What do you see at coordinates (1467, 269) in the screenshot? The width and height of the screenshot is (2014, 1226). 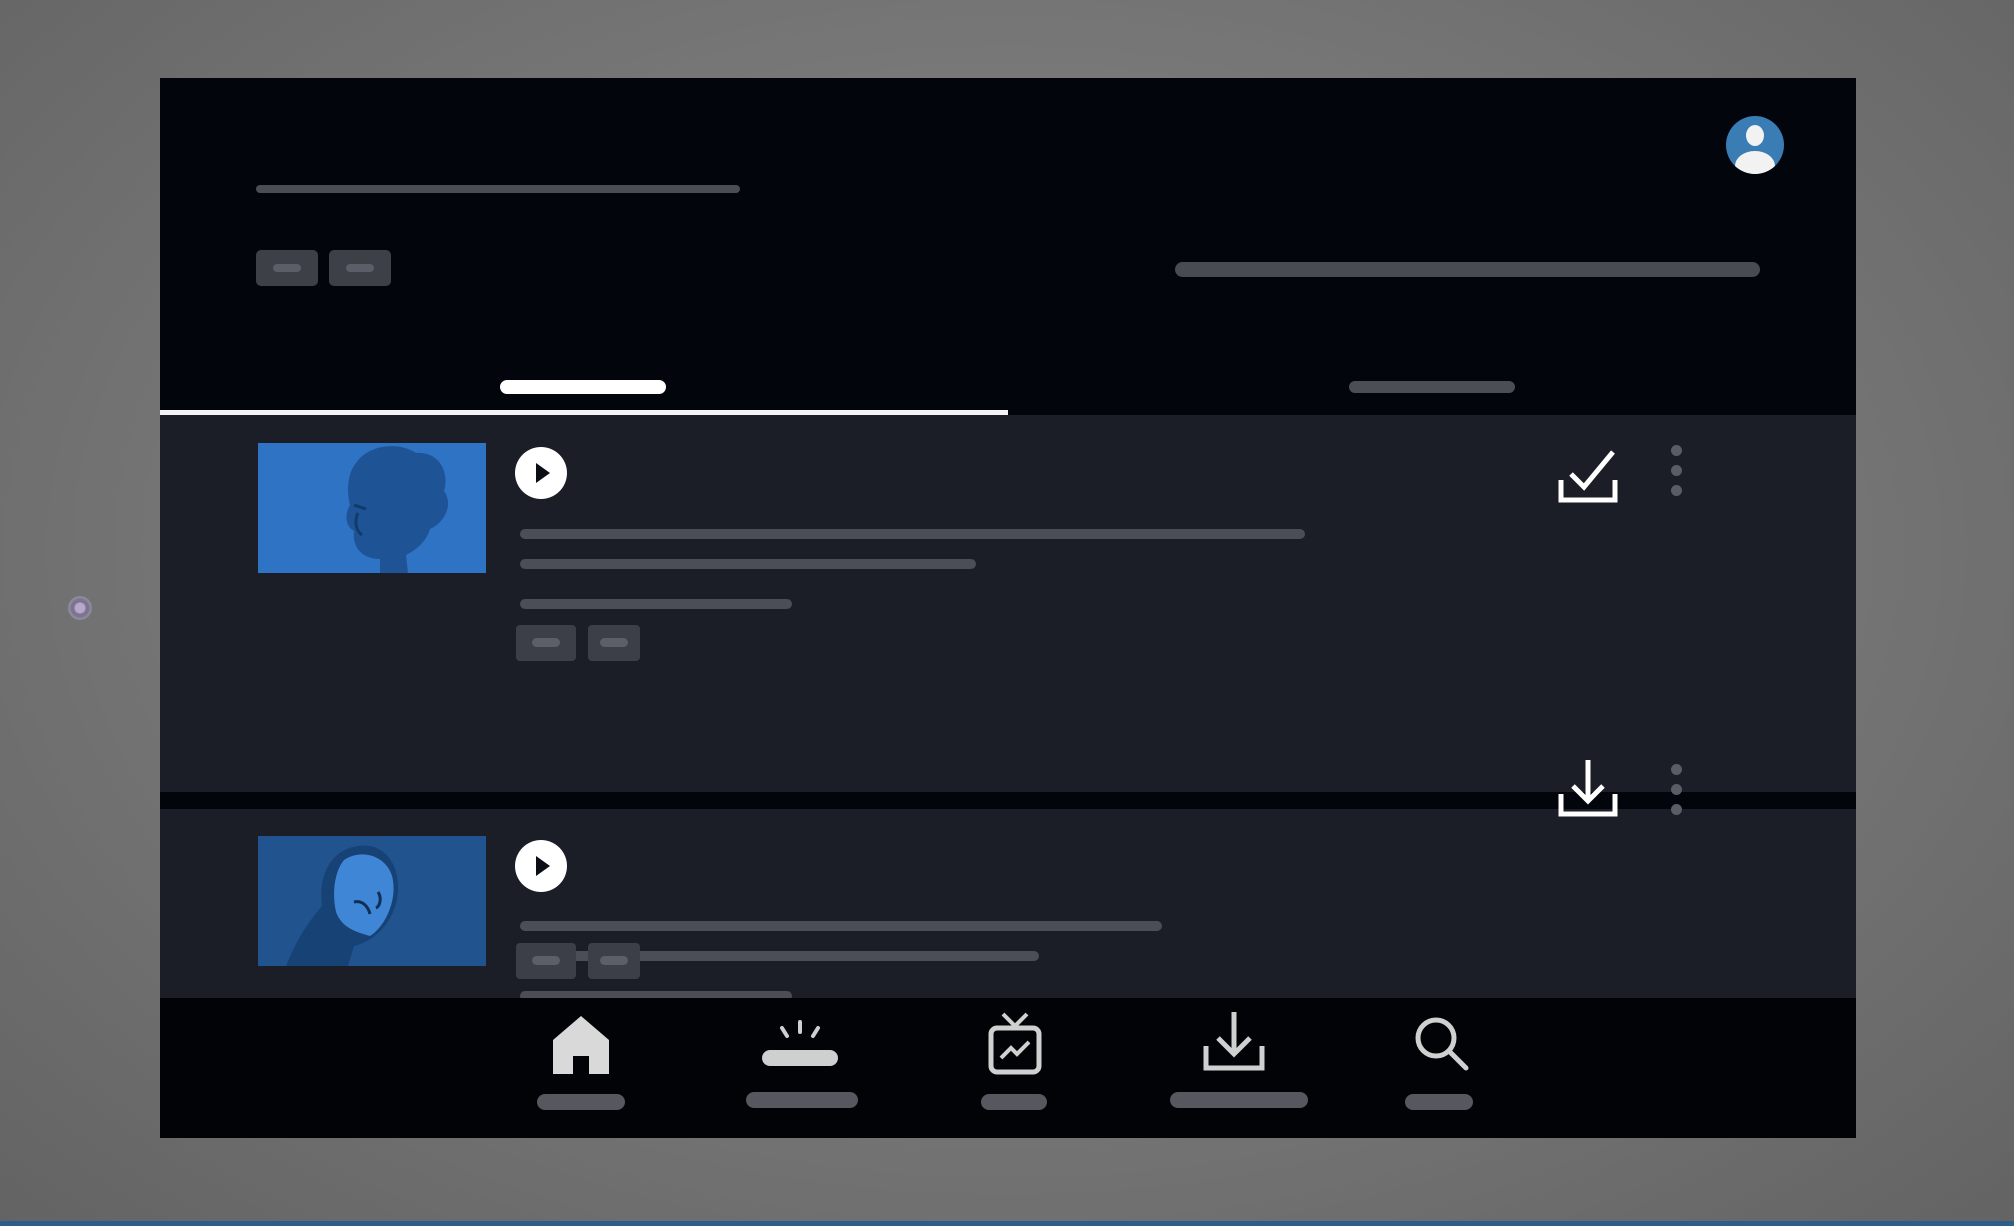 I see `search-field` at bounding box center [1467, 269].